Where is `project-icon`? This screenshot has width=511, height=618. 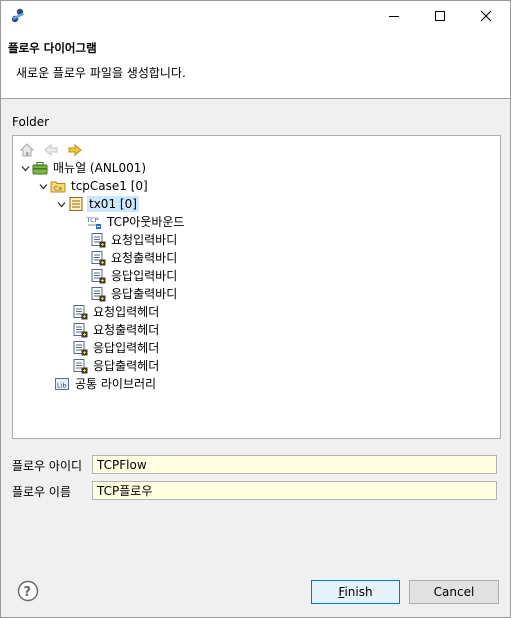
project-icon is located at coordinates (40, 168).